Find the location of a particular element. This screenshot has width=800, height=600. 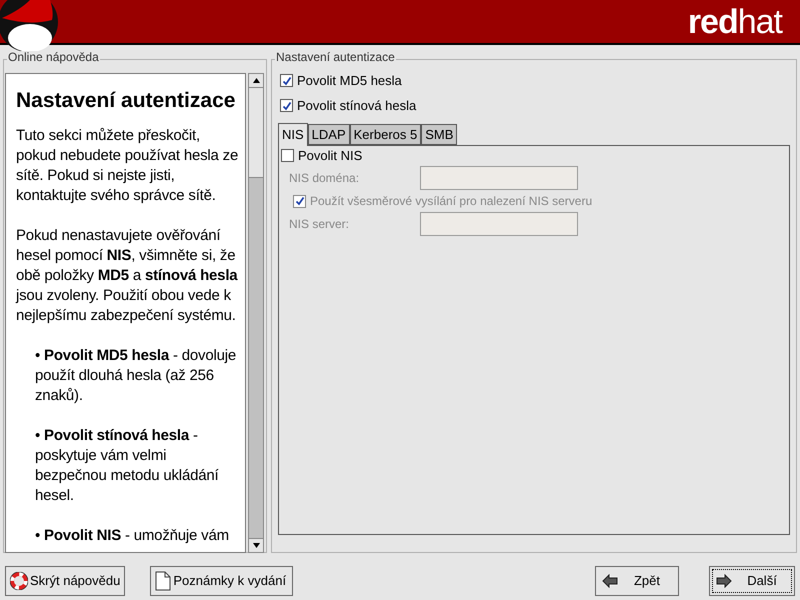

field-label: NIS server: is located at coordinates (319, 224).